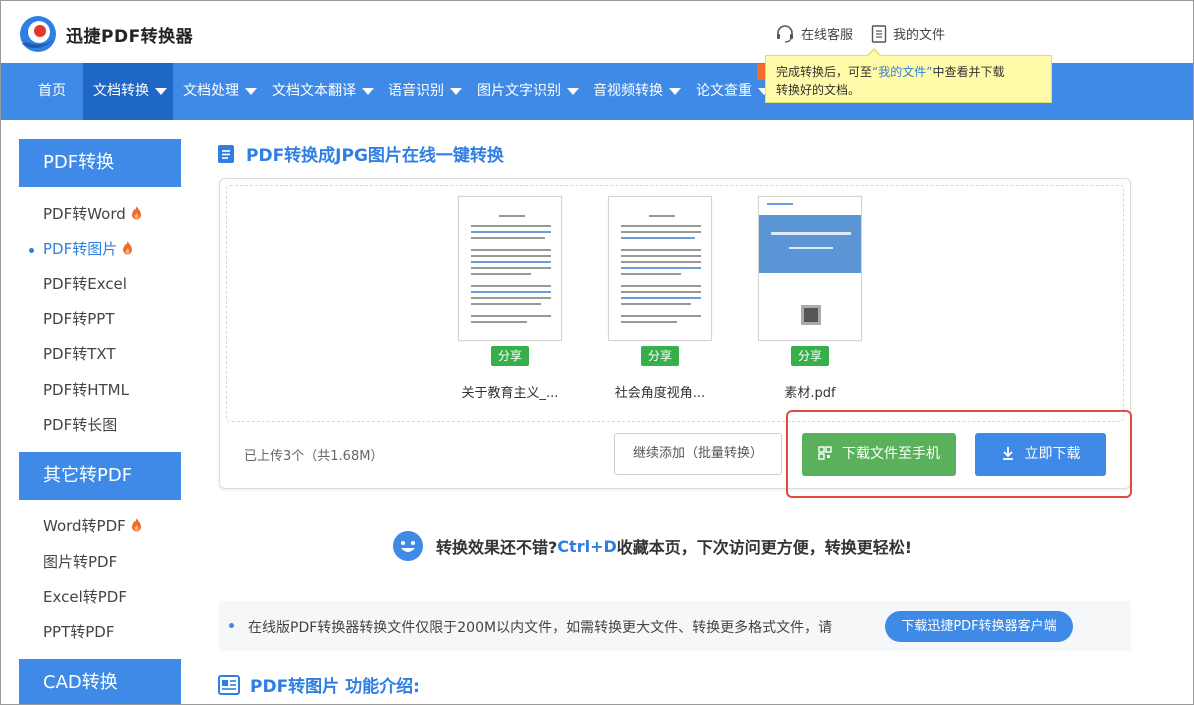 The width and height of the screenshot is (1194, 705). Describe the element at coordinates (497, 547) in the screenshot. I see `promo-text-a: 转换效果还不错?` at that location.